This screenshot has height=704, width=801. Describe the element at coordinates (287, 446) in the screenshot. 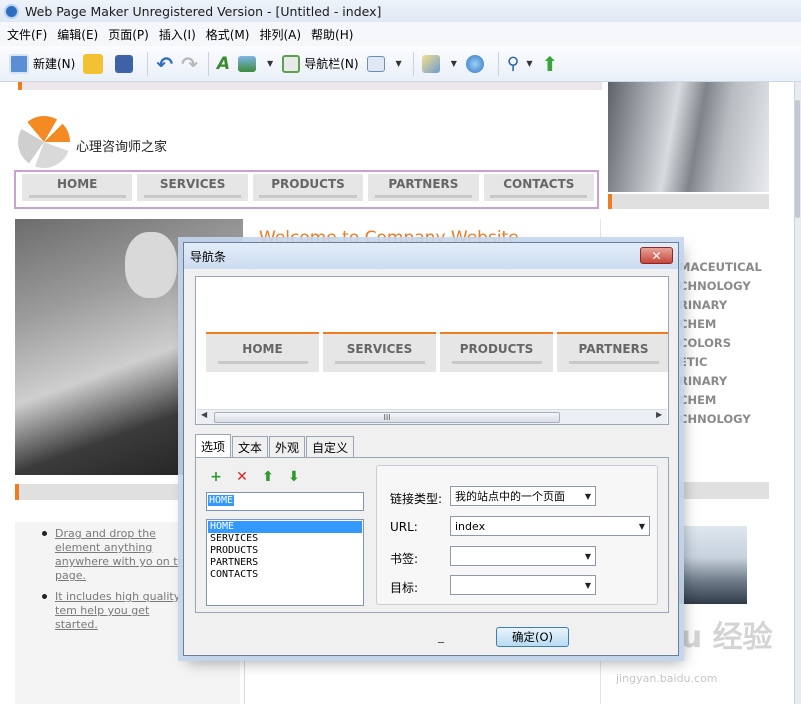

I see `tab-appearance: 外观` at that location.